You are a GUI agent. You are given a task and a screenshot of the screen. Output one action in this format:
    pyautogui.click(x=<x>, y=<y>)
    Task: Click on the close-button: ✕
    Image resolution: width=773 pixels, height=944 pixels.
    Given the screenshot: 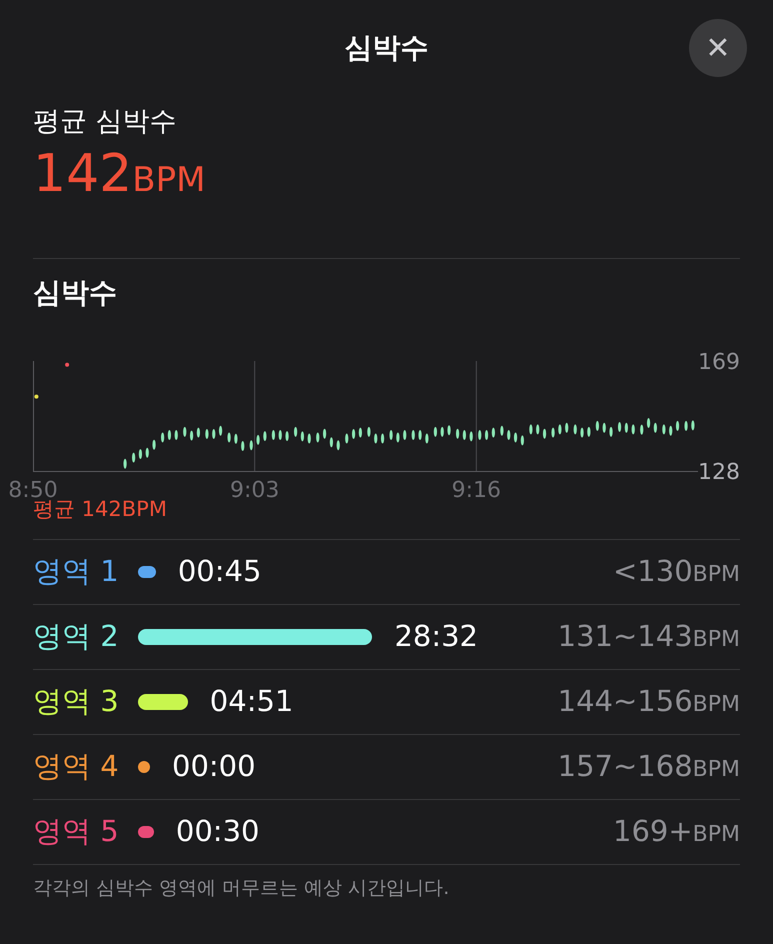 What is the action you would take?
    pyautogui.click(x=718, y=48)
    